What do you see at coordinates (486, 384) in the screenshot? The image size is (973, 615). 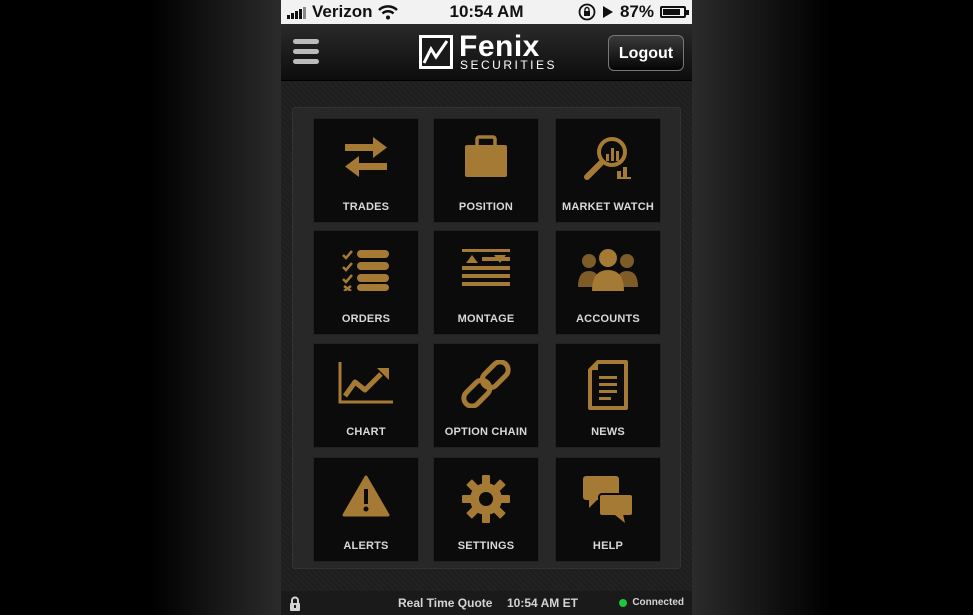 I see `chain-link-icon` at bounding box center [486, 384].